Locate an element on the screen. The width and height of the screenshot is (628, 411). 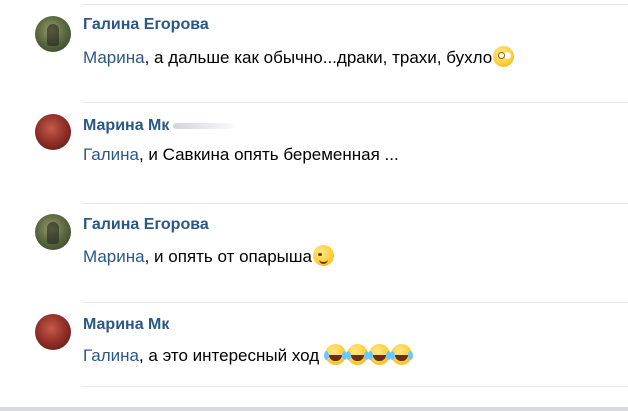
comment-text: Галина, а это интересный ход is located at coordinates (247, 355).